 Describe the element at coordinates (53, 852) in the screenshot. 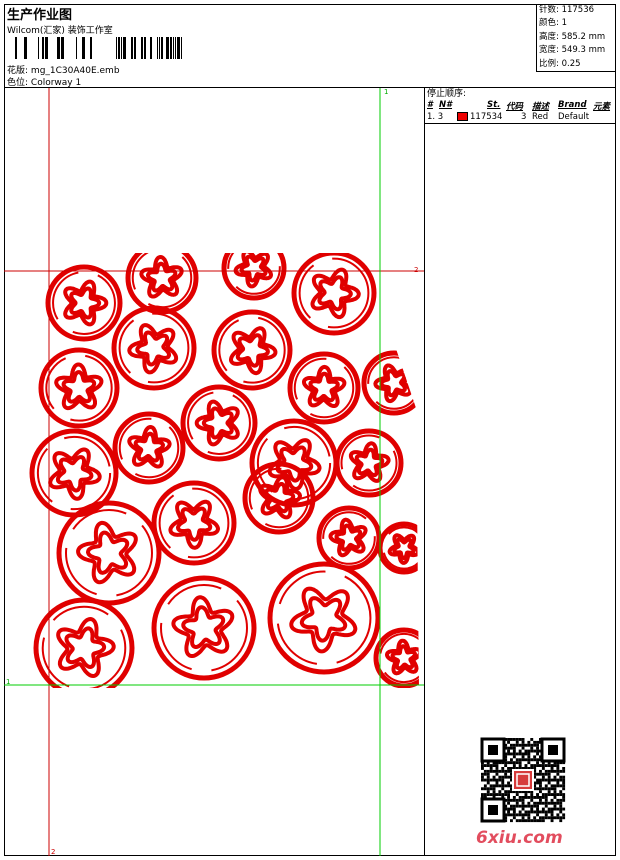

I see `guide-label-2-bottom: 2` at that location.